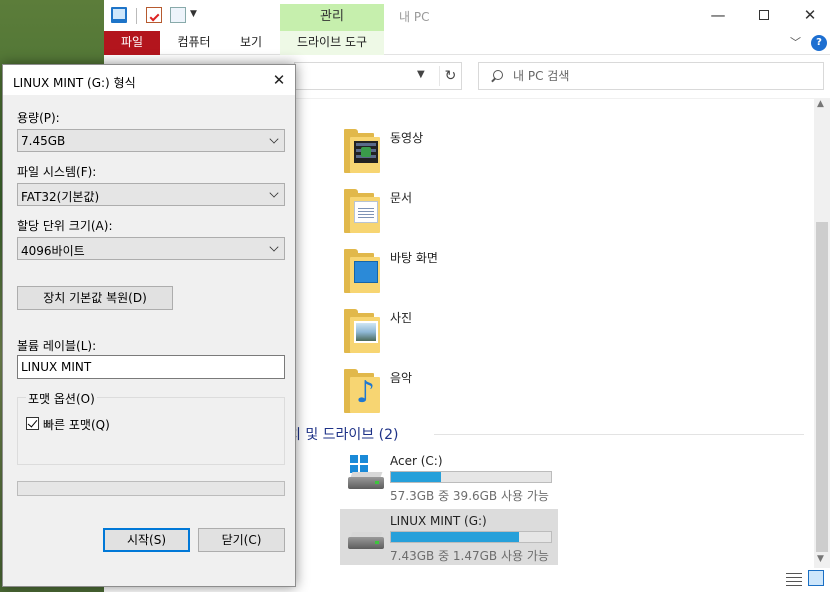 This screenshot has width=830, height=592. Describe the element at coordinates (401, 318) in the screenshot. I see `folder-label: 사진` at that location.